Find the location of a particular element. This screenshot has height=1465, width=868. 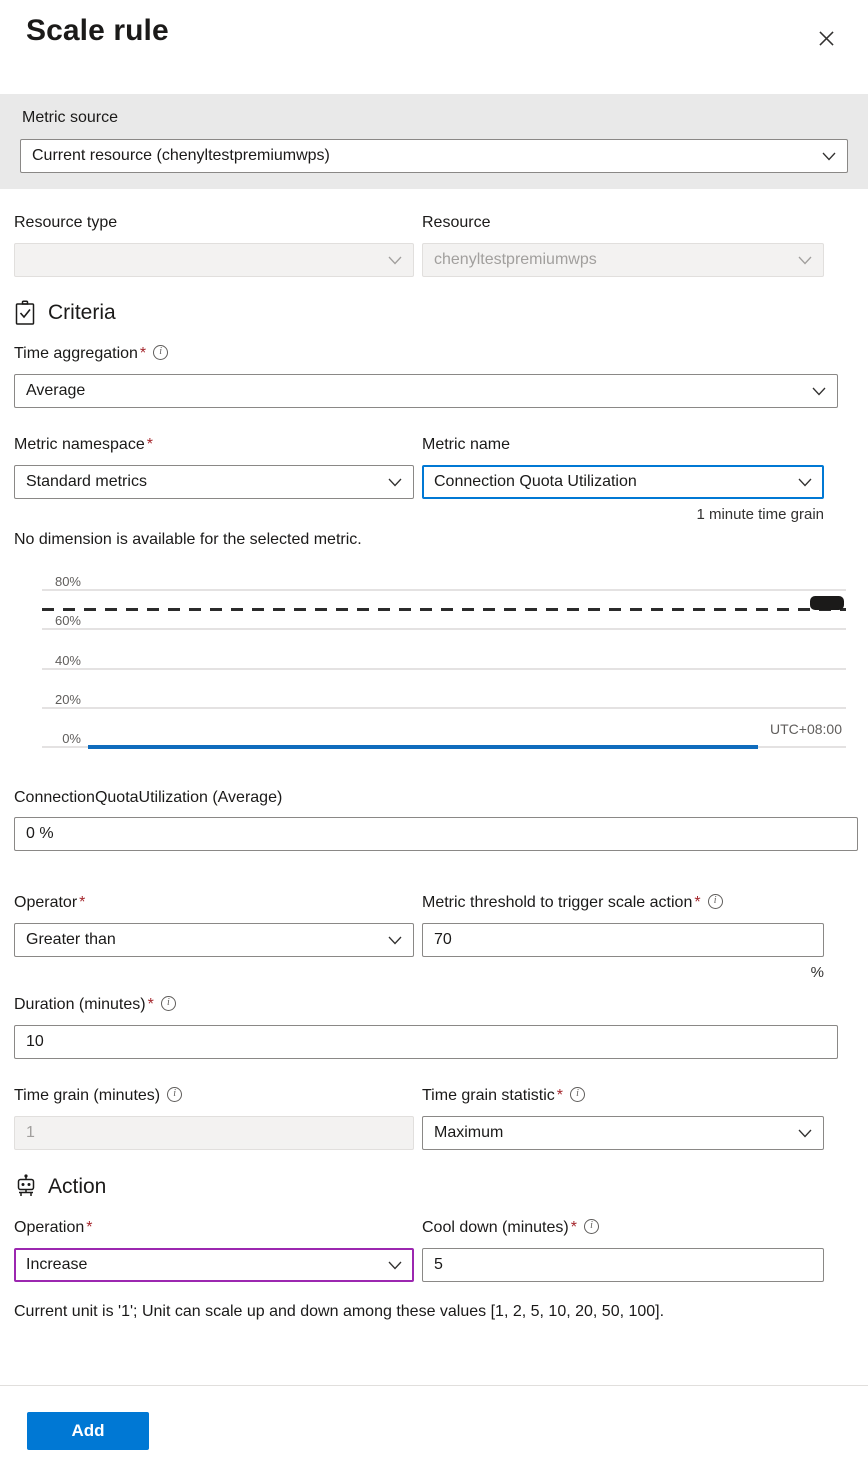

ytick-label: 40% is located at coordinates (68, 660).